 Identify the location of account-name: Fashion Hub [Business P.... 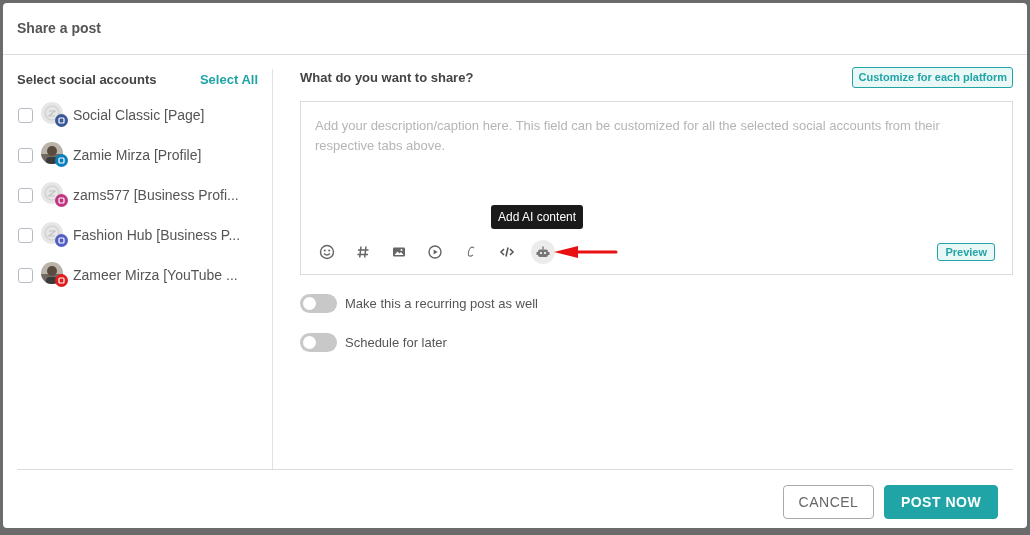
(157, 235).